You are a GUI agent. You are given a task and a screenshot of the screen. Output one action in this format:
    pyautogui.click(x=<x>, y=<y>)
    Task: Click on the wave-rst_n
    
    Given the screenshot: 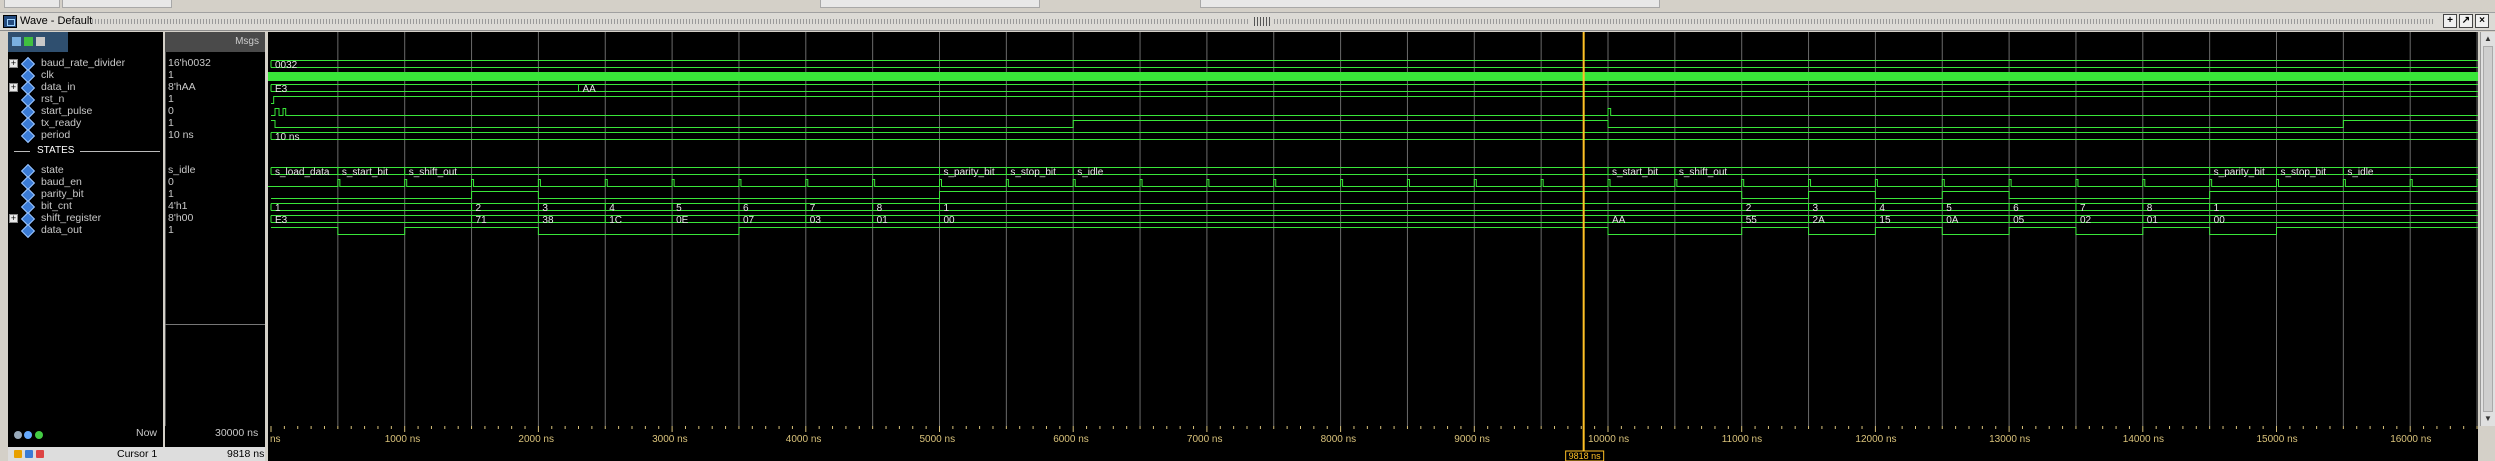 What is the action you would take?
    pyautogui.click(x=1374, y=100)
    